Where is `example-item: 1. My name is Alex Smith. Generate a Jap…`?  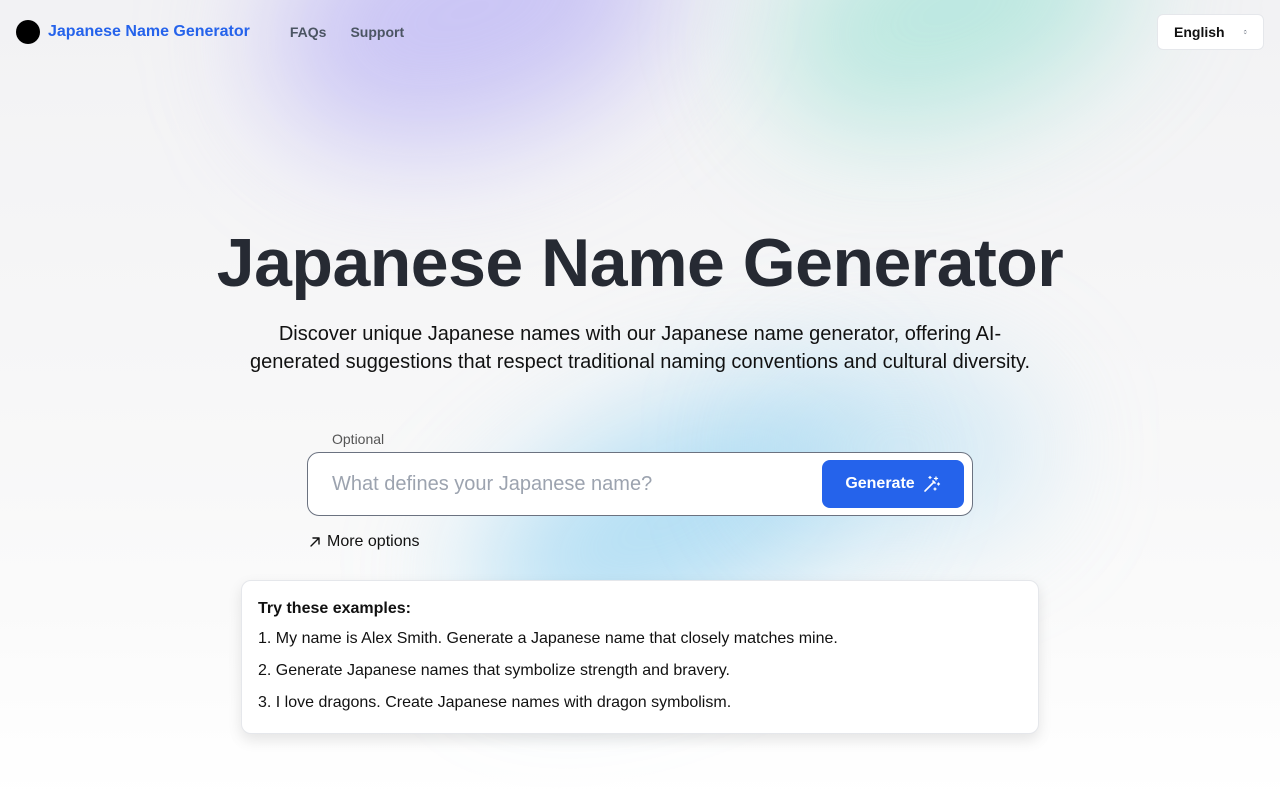 example-item: 1. My name is Alex Smith. Generate a Jap… is located at coordinates (640, 639).